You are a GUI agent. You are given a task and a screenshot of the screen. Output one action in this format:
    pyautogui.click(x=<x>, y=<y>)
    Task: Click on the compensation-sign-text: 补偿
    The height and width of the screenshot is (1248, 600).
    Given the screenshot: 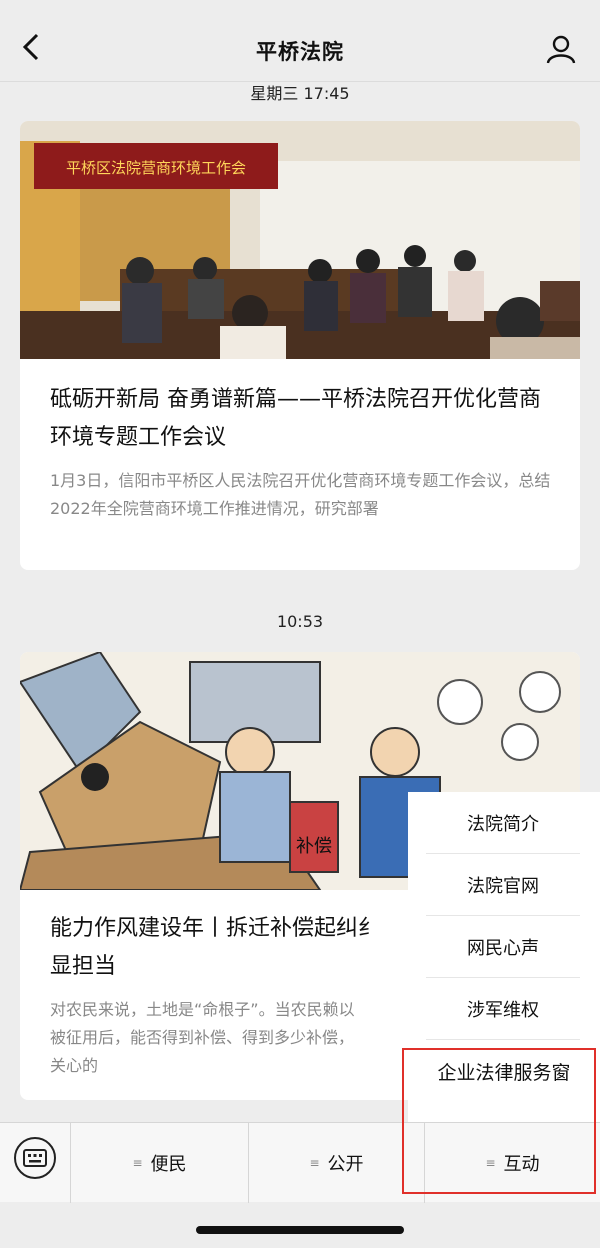 What is the action you would take?
    pyautogui.click(x=314, y=846)
    